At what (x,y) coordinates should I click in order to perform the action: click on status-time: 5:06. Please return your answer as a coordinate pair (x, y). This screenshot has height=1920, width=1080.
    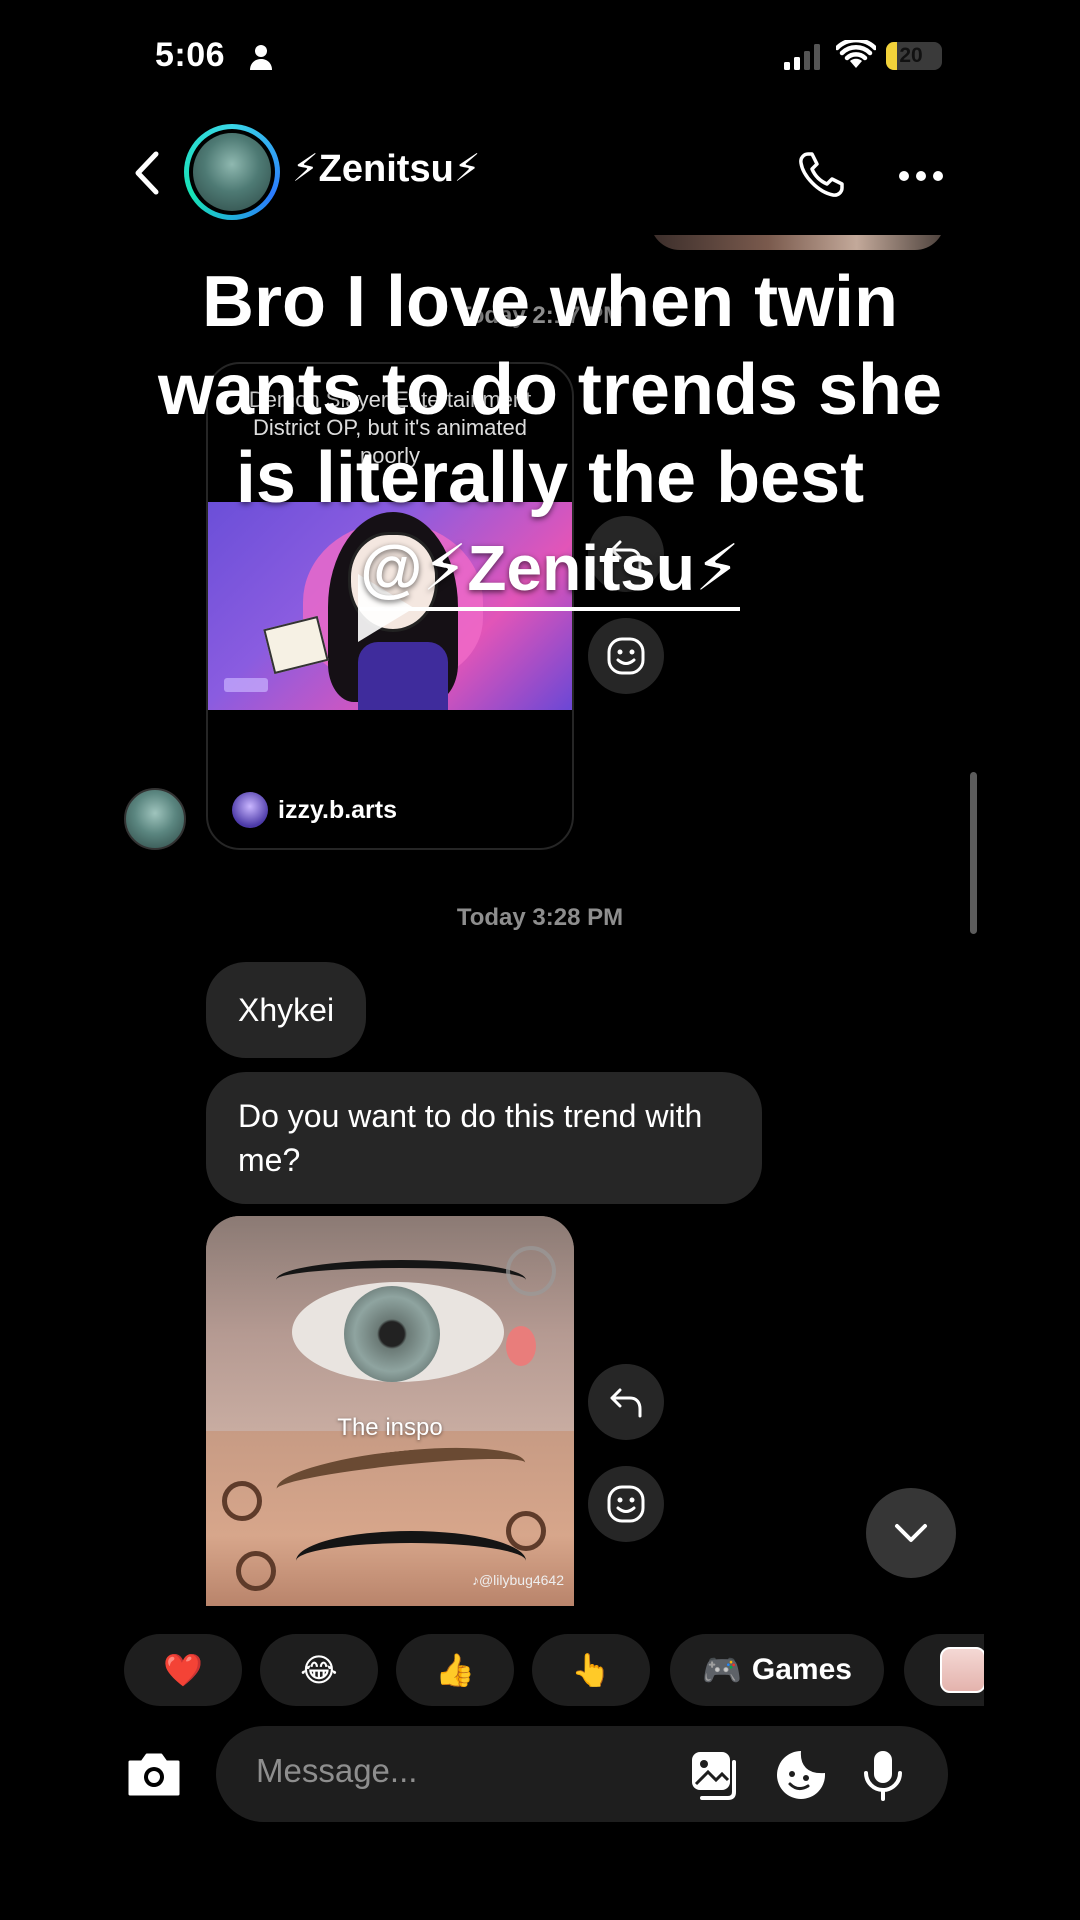
    Looking at the image, I should click on (190, 55).